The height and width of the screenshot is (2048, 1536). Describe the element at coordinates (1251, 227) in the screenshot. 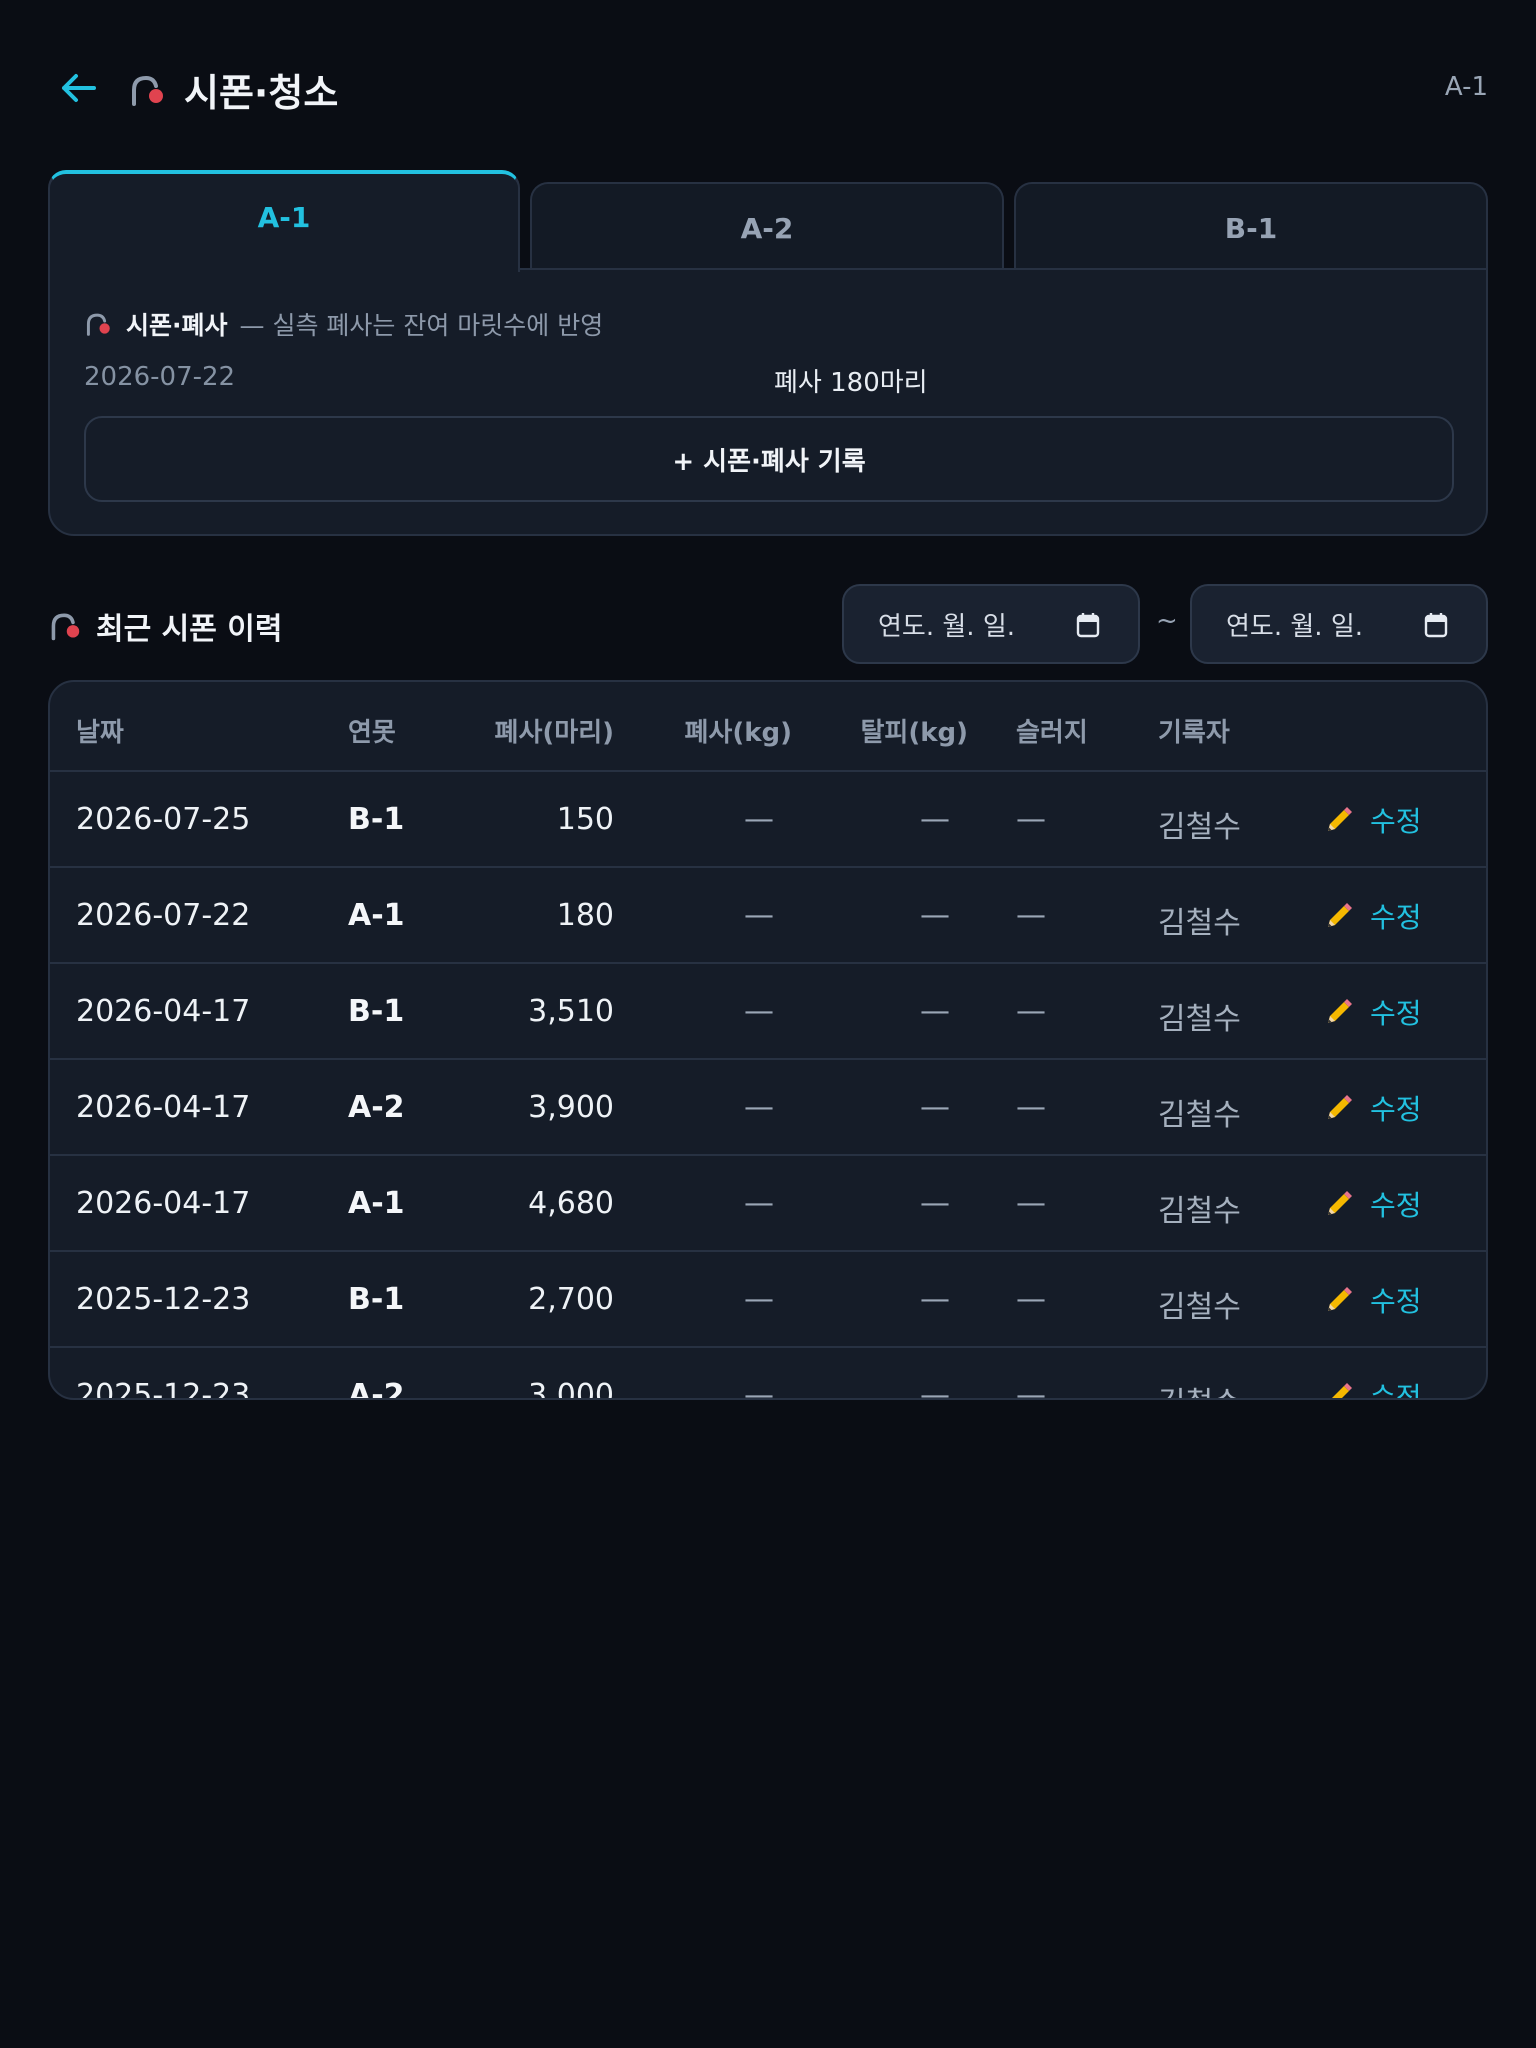

I see `tab-b-1: B-1` at that location.